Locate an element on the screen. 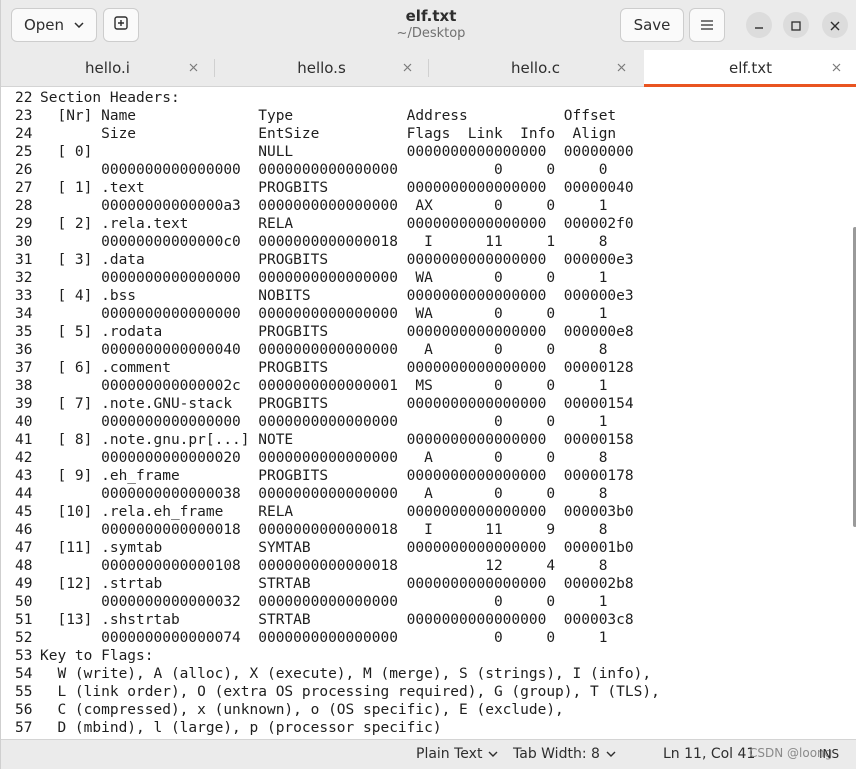 The image size is (856, 769). tab-label: hello.i is located at coordinates (107, 68).